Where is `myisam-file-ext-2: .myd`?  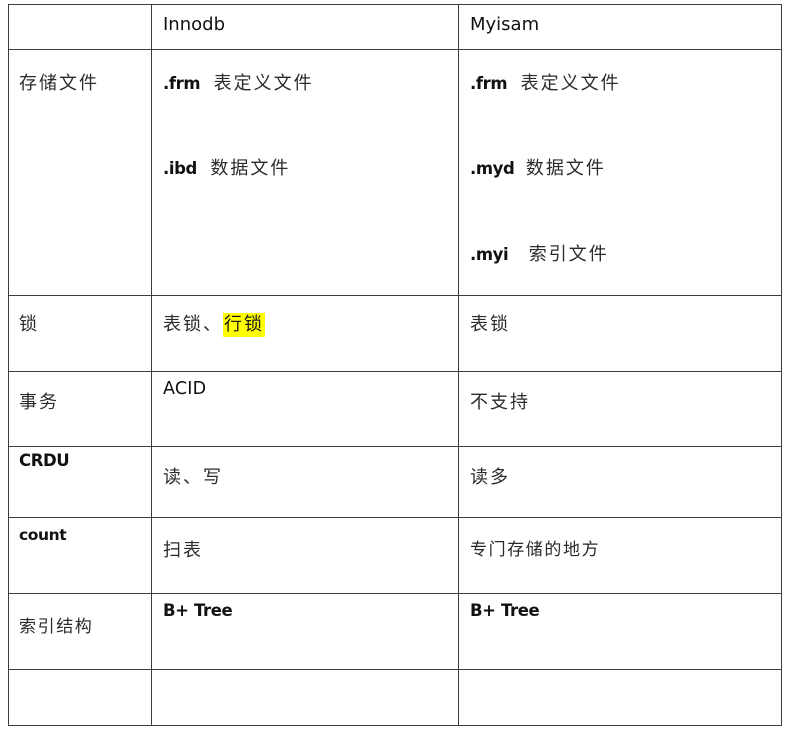
myisam-file-ext-2: .myd is located at coordinates (492, 168).